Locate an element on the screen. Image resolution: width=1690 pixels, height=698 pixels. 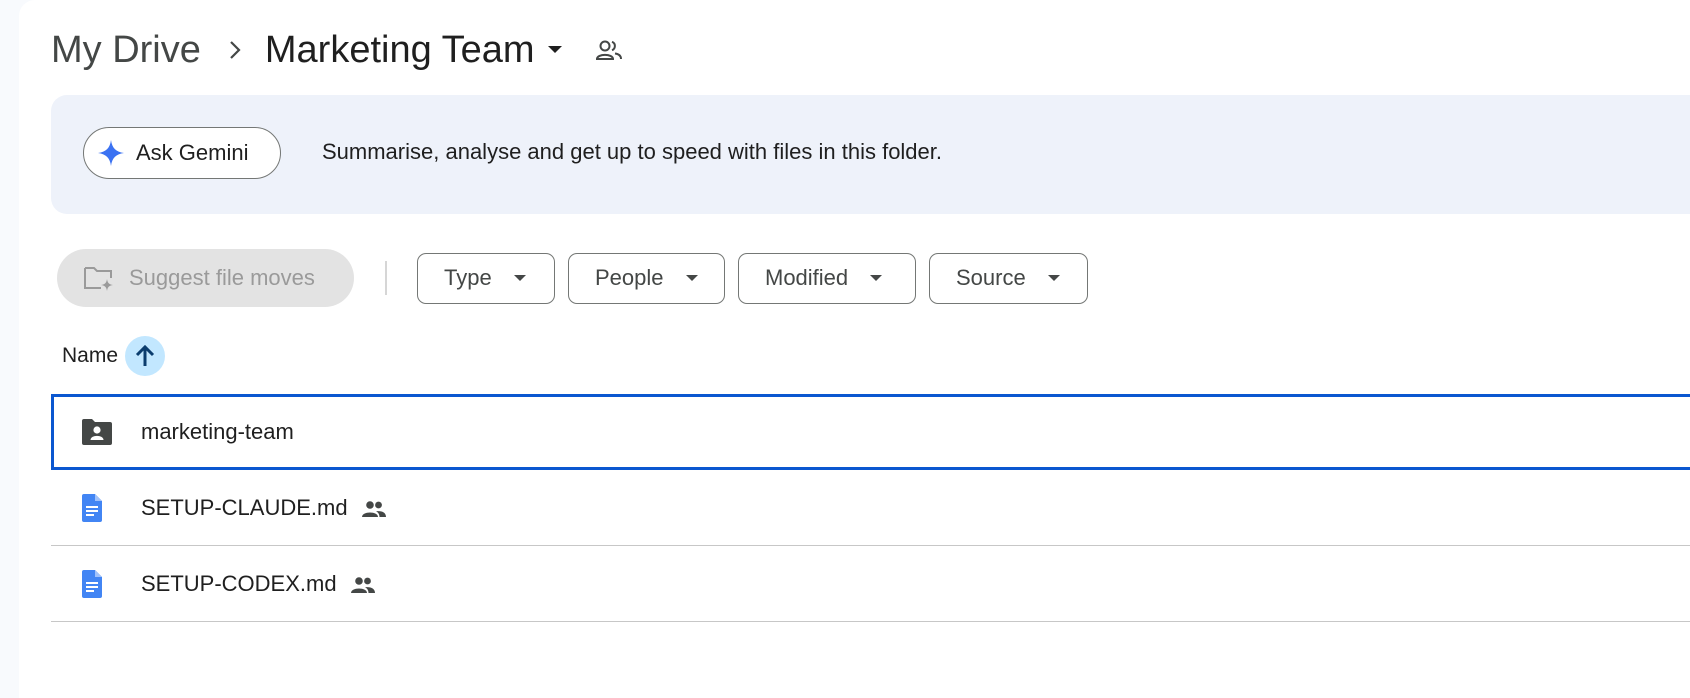
filter-chip-people: People is located at coordinates (646, 278).